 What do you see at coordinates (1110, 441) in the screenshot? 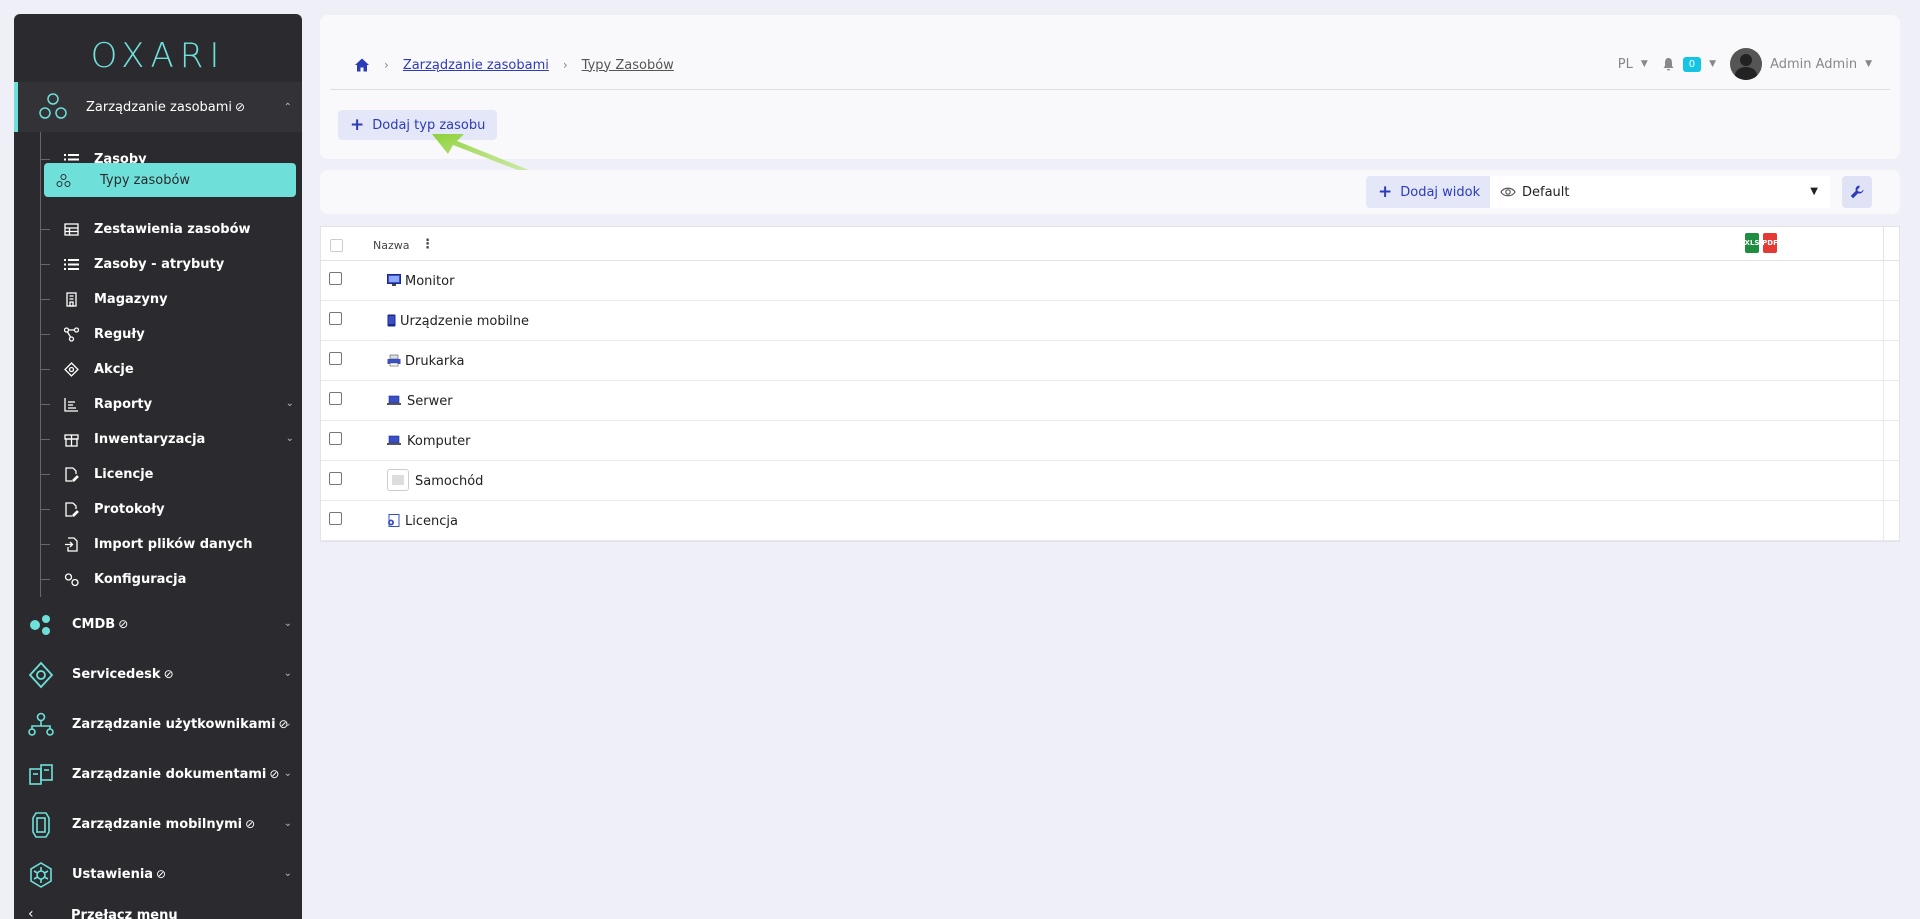
I see `table-row: Komputer` at bounding box center [1110, 441].